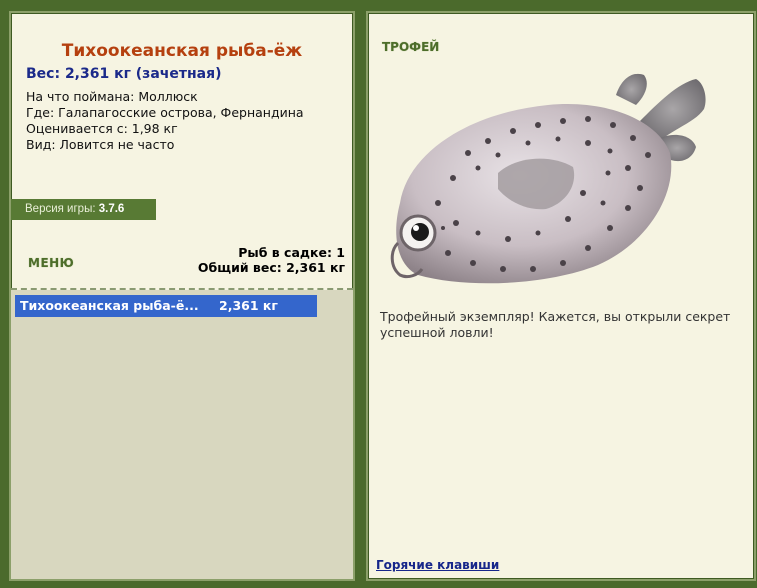 The height and width of the screenshot is (588, 757). I want to click on location-line: Где: Галапагосские острова, Фернандина, so click(165, 112).